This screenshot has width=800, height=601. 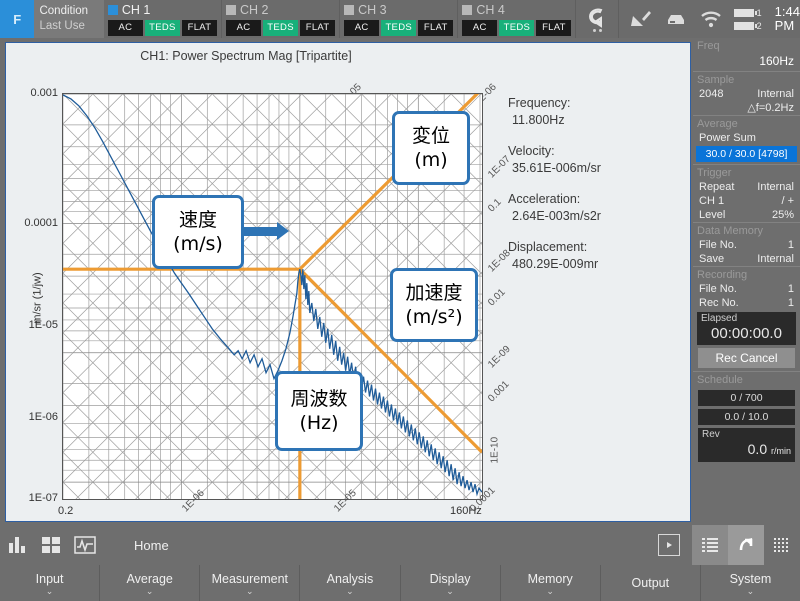 I want to click on readout-velocity: Velocity: 35.61E-006m/sr, so click(x=595, y=160).